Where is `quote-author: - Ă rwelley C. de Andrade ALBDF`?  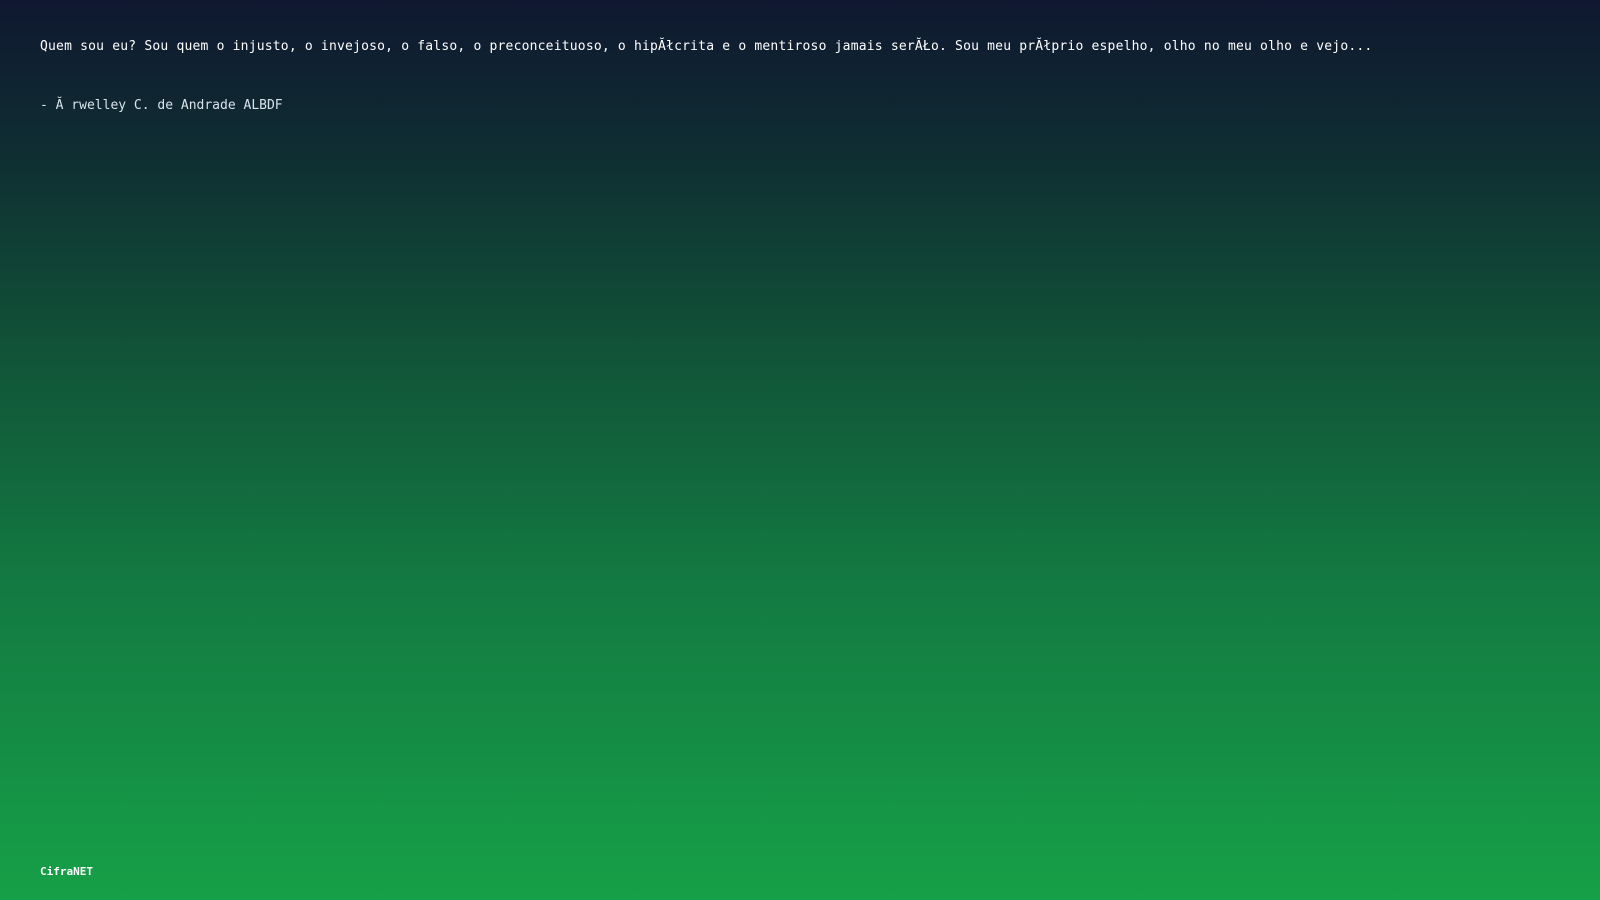 quote-author: - Ă rwelley C. de Andrade ALBDF is located at coordinates (161, 105).